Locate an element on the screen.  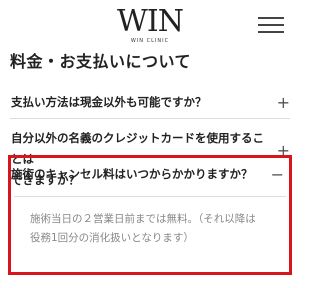
faq-item-cancellation-fee: 施術のキャンセル料はいつからかかりますか？ − is located at coordinates (150, 177).